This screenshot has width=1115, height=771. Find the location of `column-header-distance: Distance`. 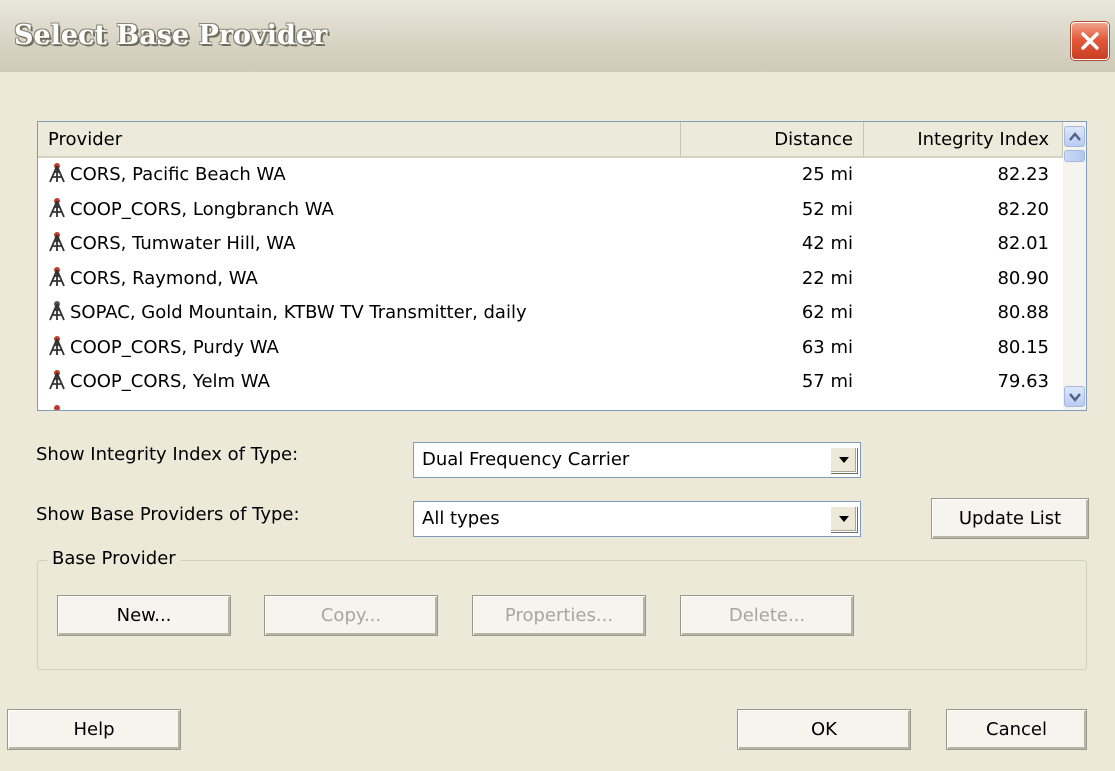

column-header-distance: Distance is located at coordinates (772, 140).